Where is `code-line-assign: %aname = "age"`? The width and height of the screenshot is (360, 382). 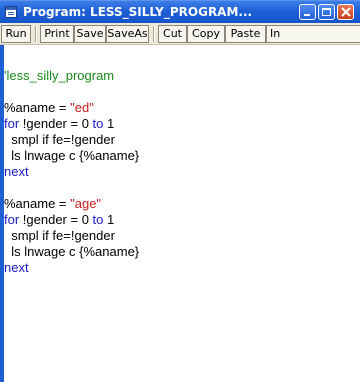 code-line-assign: %aname = "age" is located at coordinates (52, 204).